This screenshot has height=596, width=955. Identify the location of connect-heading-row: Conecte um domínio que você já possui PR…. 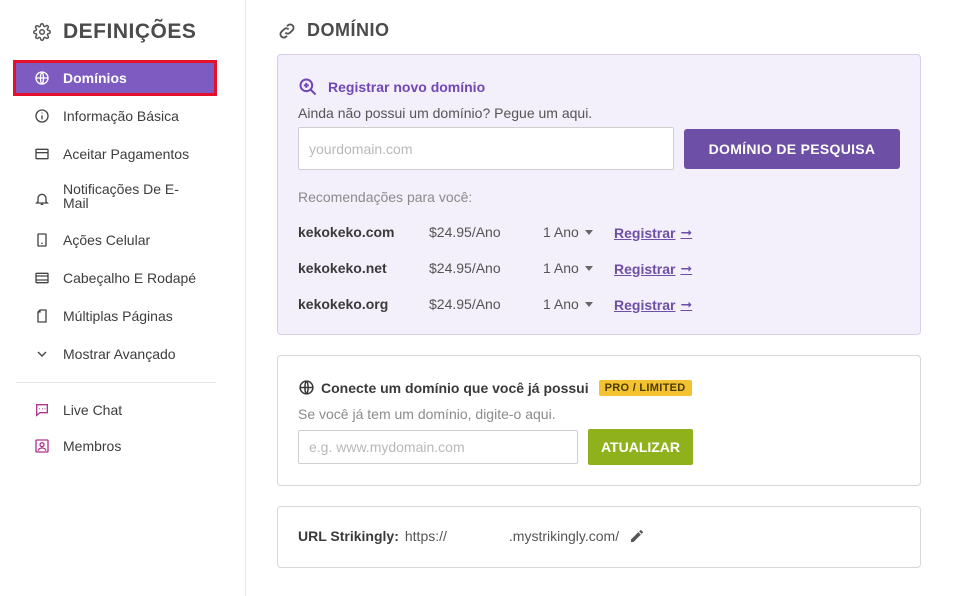
(495, 387).